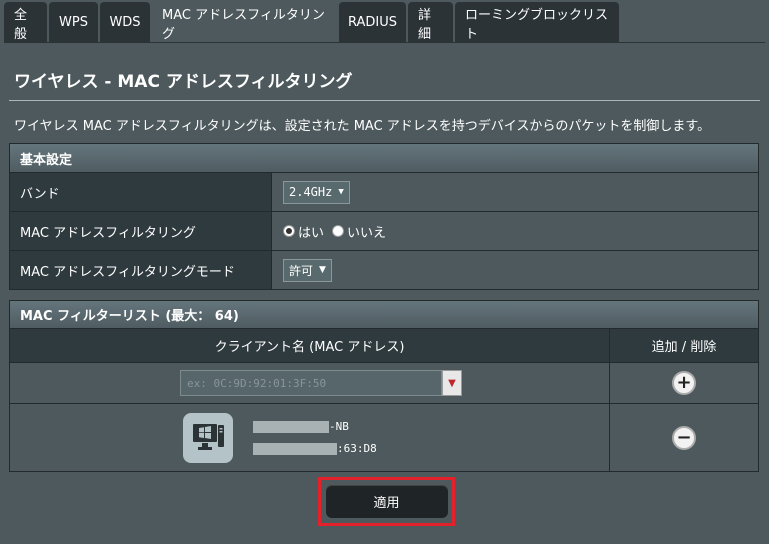  Describe the element at coordinates (384, 158) in the screenshot. I see `basic-settings-header: 基本設定` at that location.